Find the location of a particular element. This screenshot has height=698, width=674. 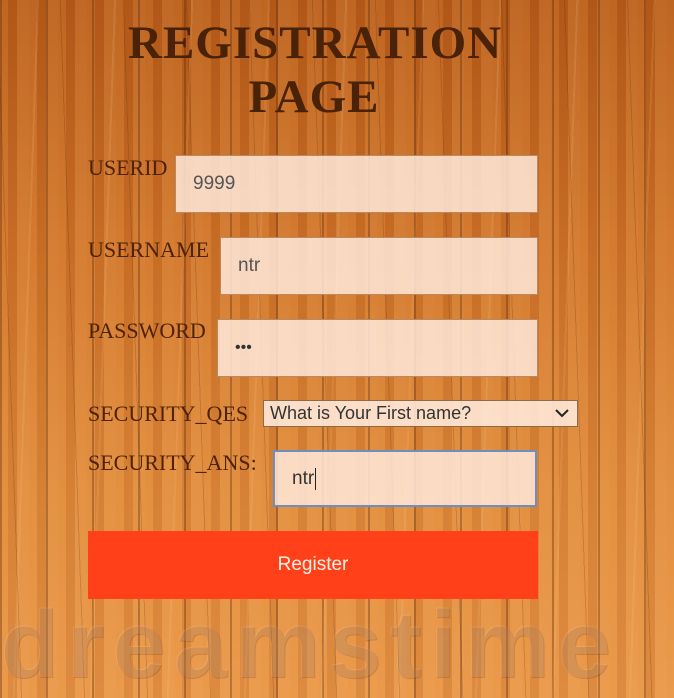

username-value: ntr is located at coordinates (249, 265).